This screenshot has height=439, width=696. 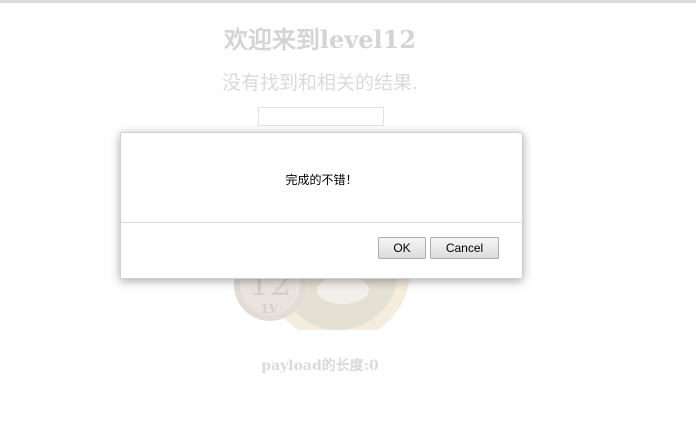 What do you see at coordinates (464, 248) in the screenshot?
I see `cancel-button: Cancel` at bounding box center [464, 248].